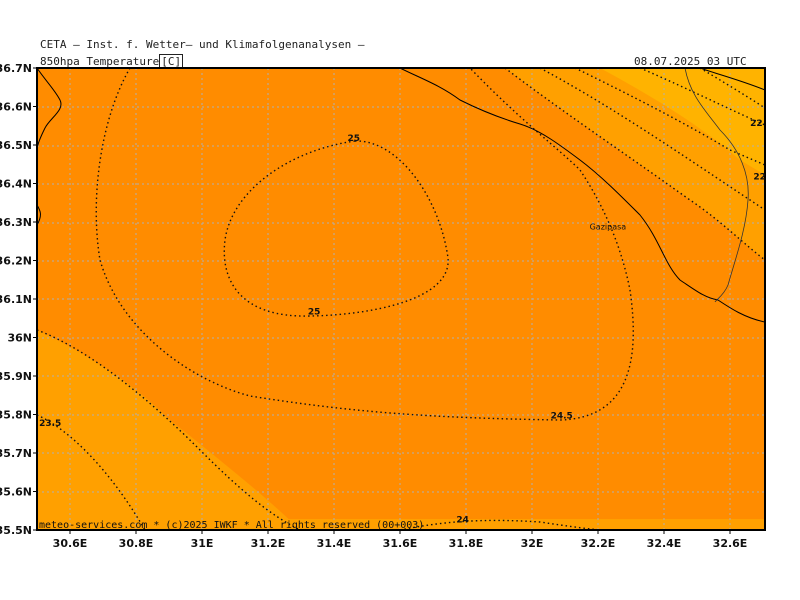 This screenshot has height=600, width=800. I want to click on lat-label: 35.6N, so click(16, 492).